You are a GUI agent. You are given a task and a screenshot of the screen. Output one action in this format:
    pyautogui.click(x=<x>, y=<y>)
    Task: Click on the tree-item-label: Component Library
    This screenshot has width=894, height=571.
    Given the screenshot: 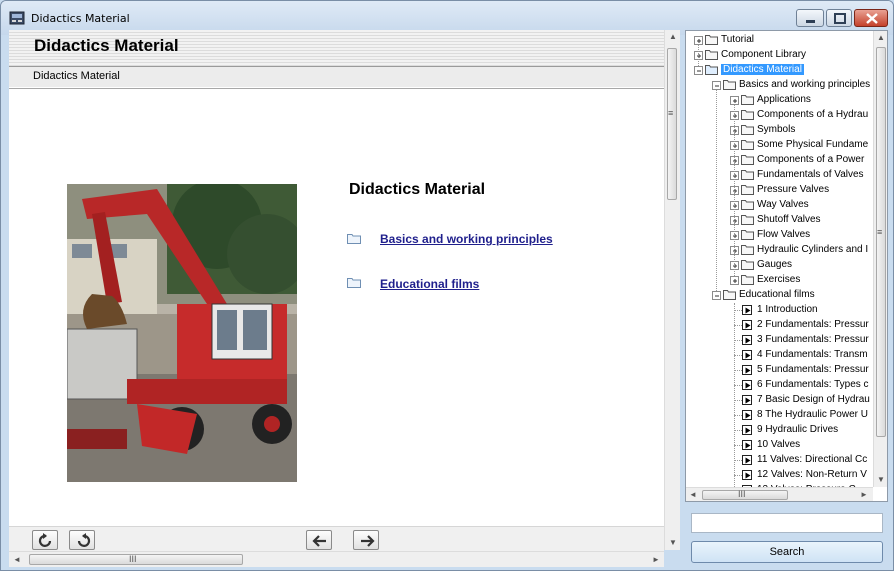 What is the action you would take?
    pyautogui.click(x=763, y=54)
    